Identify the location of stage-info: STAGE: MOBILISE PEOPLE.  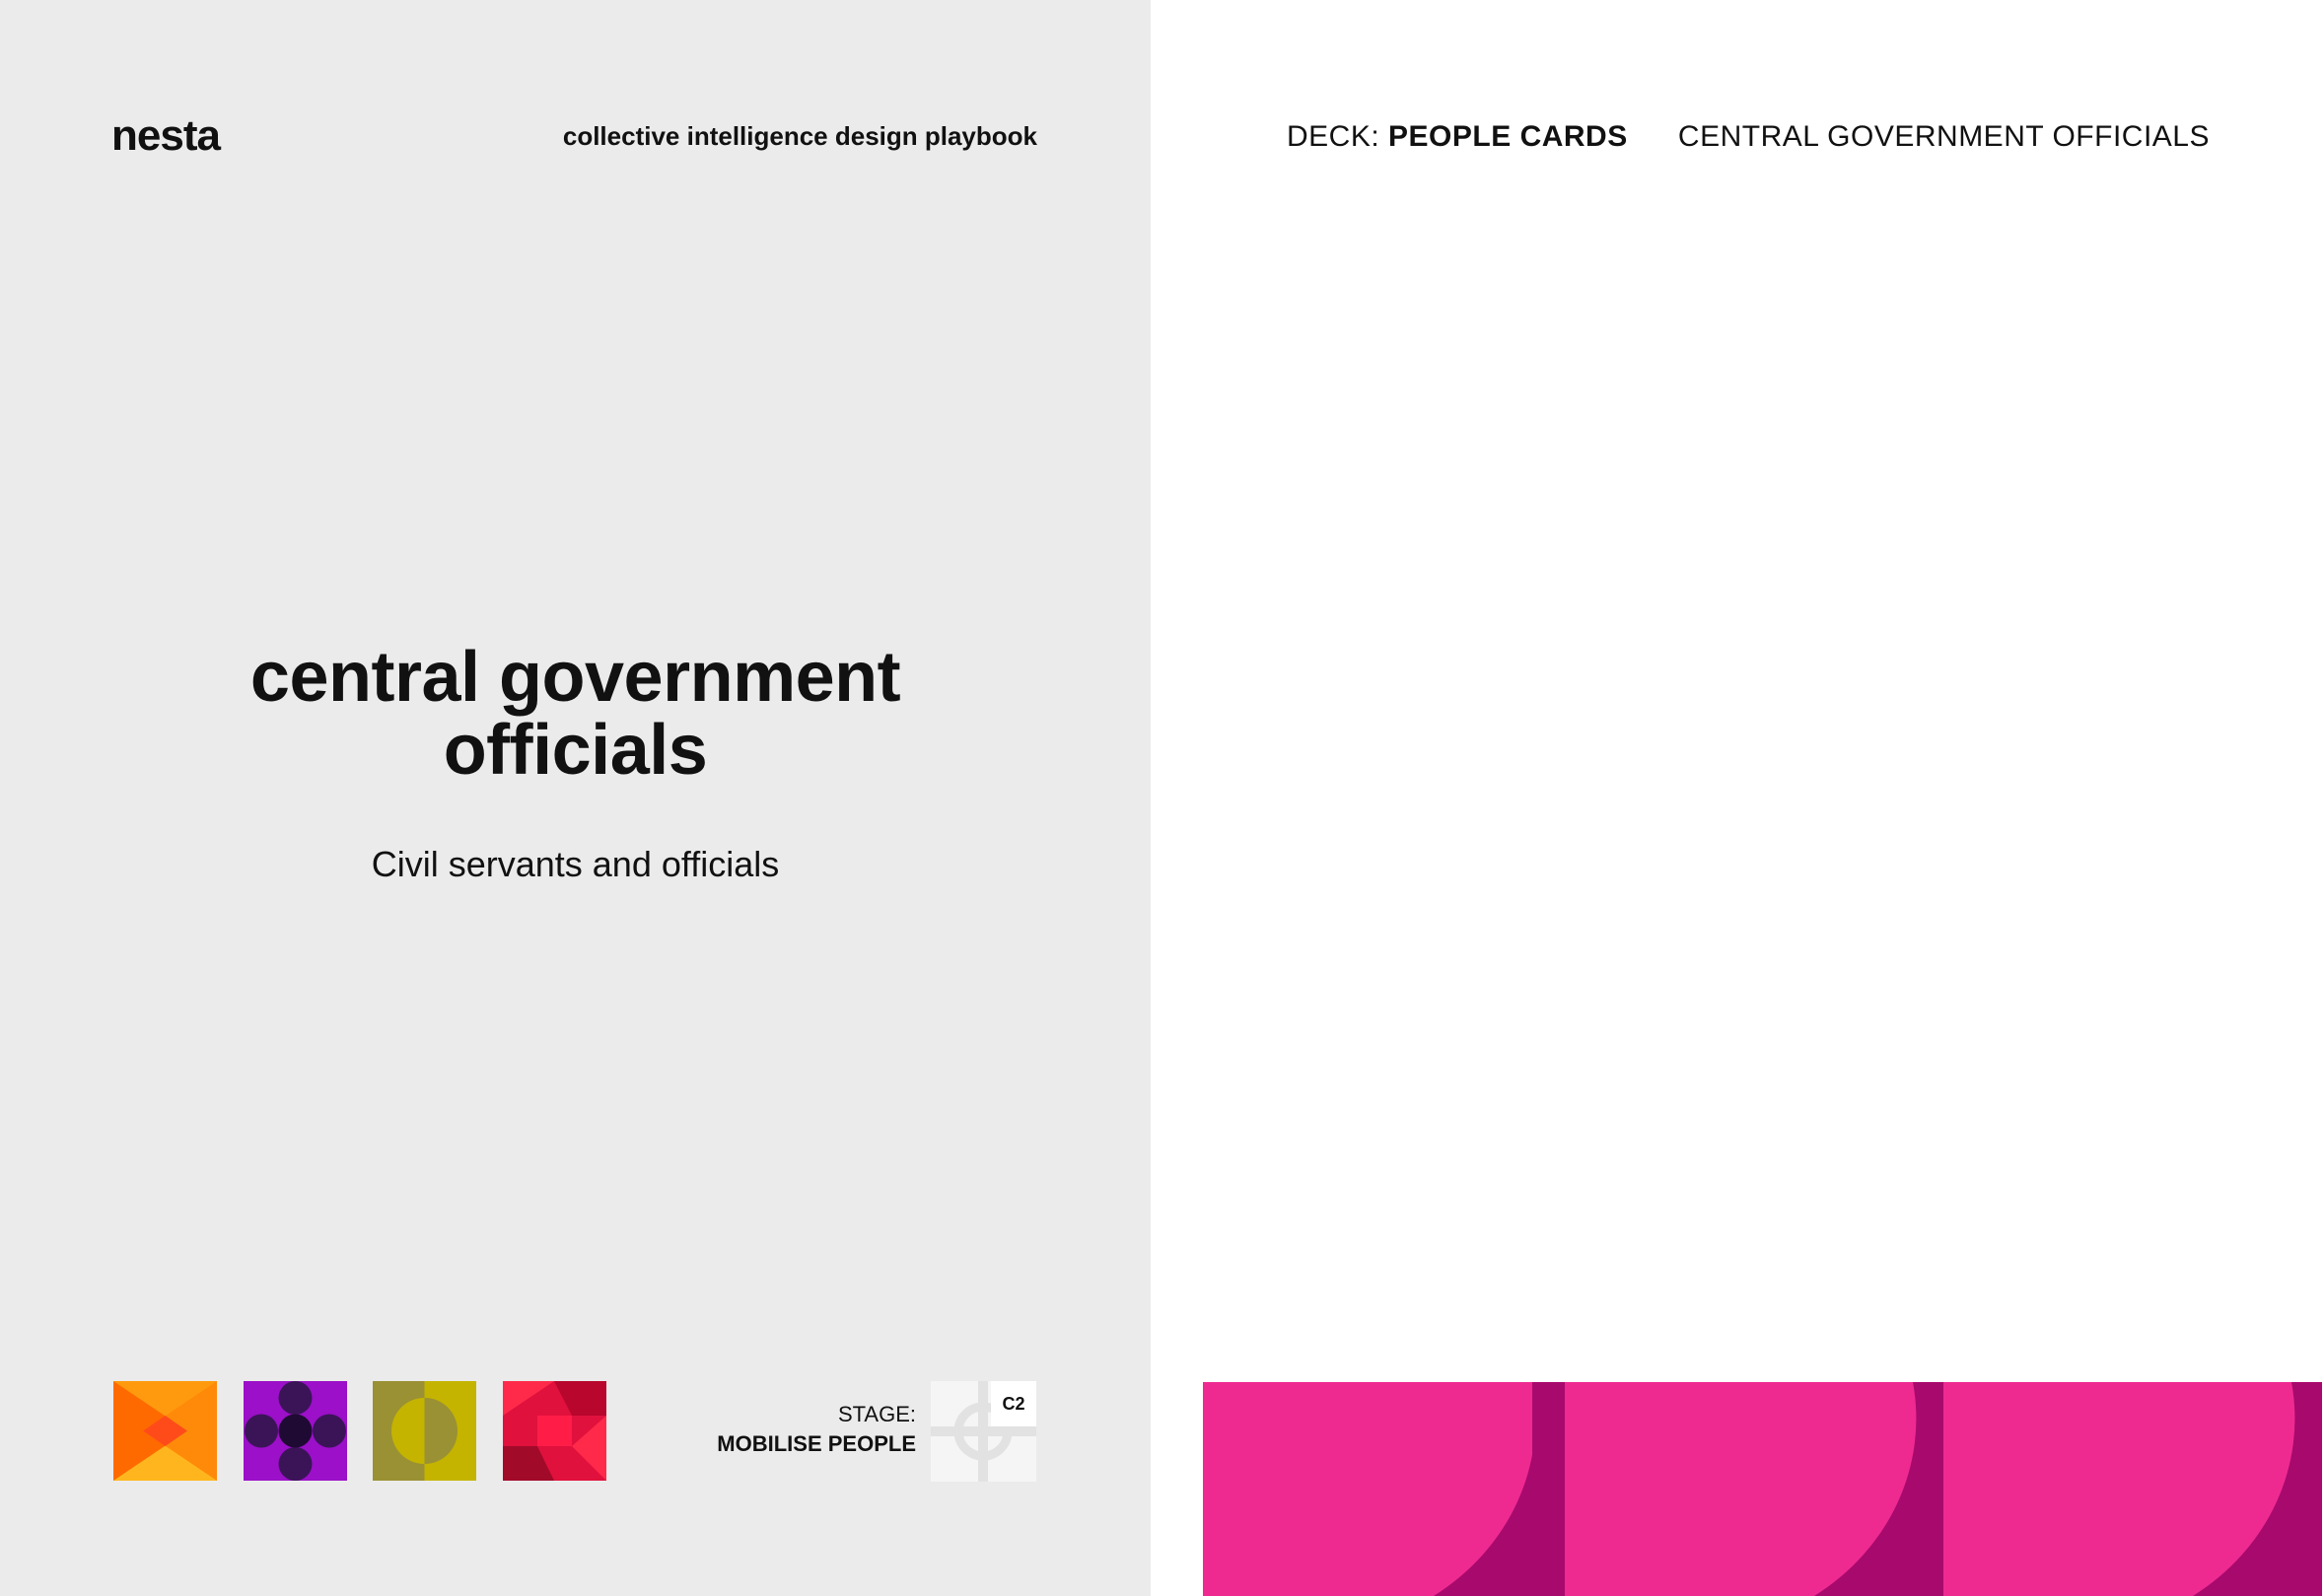
(816, 1429).